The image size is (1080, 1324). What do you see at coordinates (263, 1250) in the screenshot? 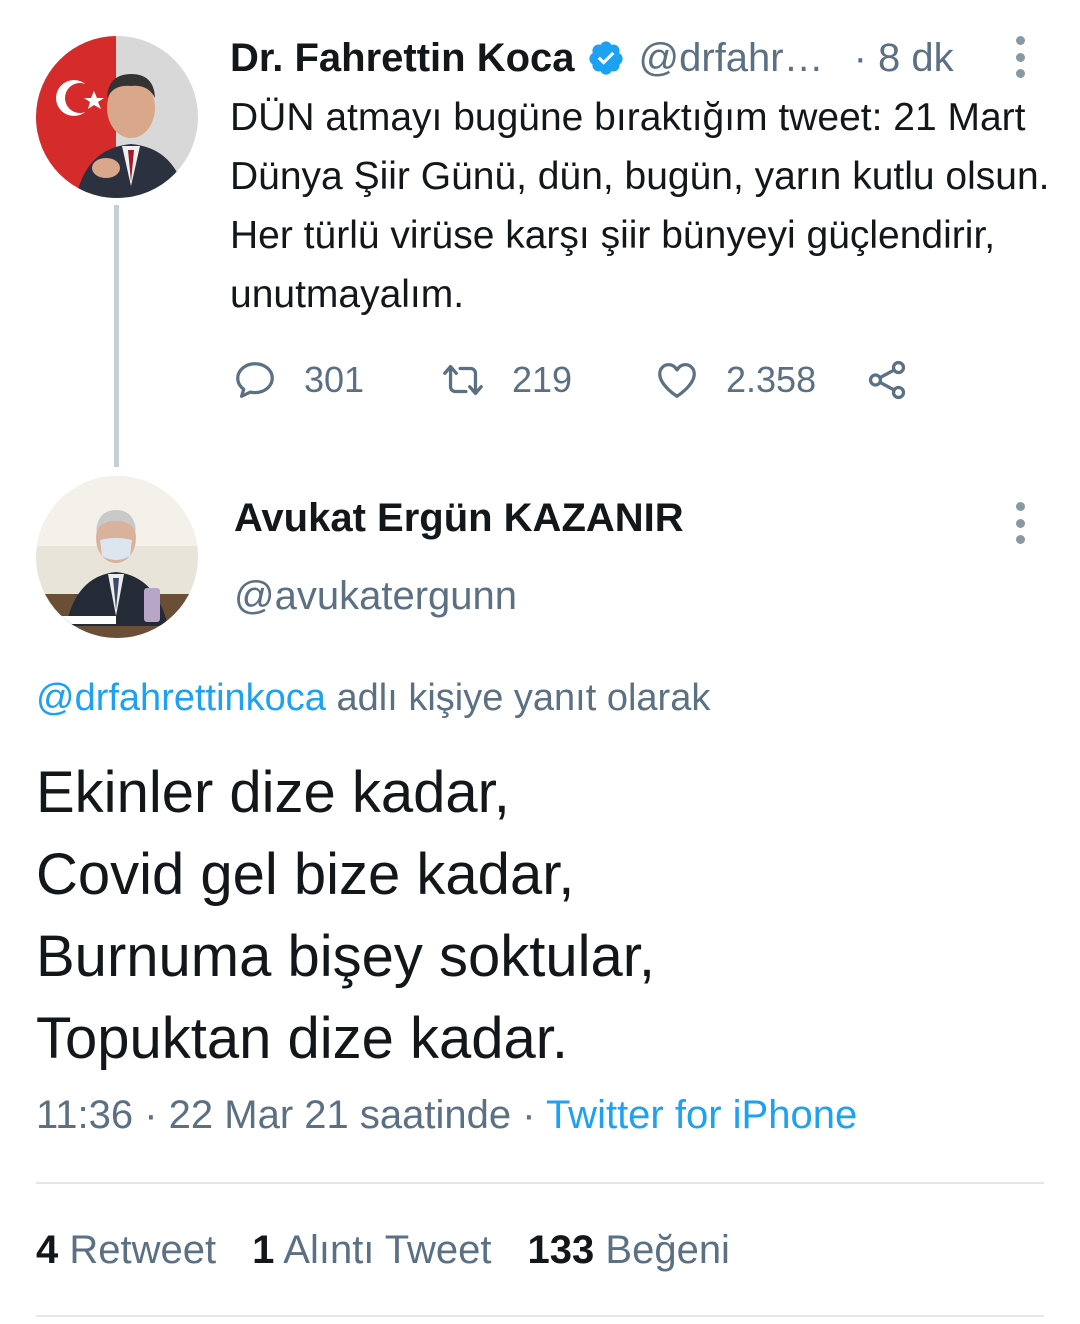
I see `quote-total: 1` at bounding box center [263, 1250].